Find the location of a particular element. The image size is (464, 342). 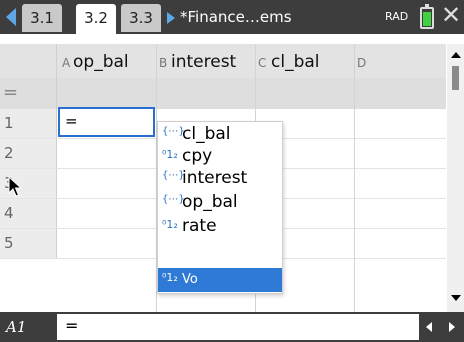

autocomplete-label: Vo is located at coordinates (190, 279).